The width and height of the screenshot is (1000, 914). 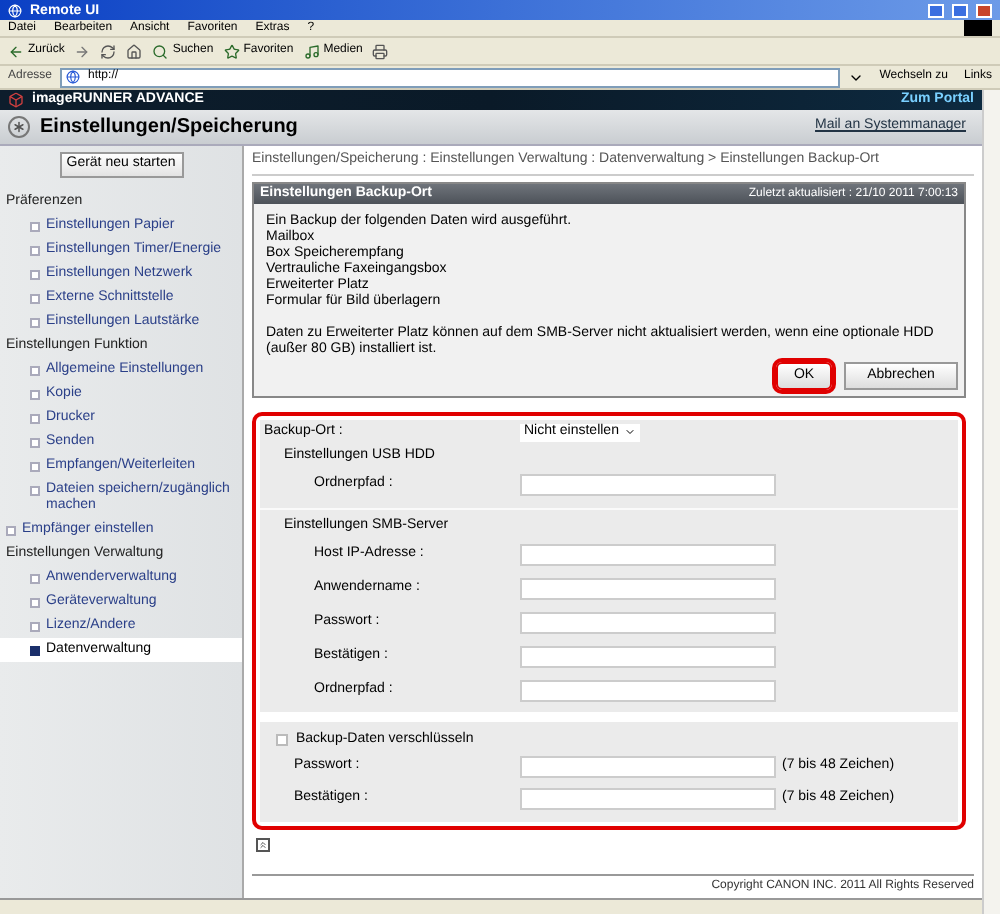 I want to click on scroll-top-icon, so click(x=263, y=845).